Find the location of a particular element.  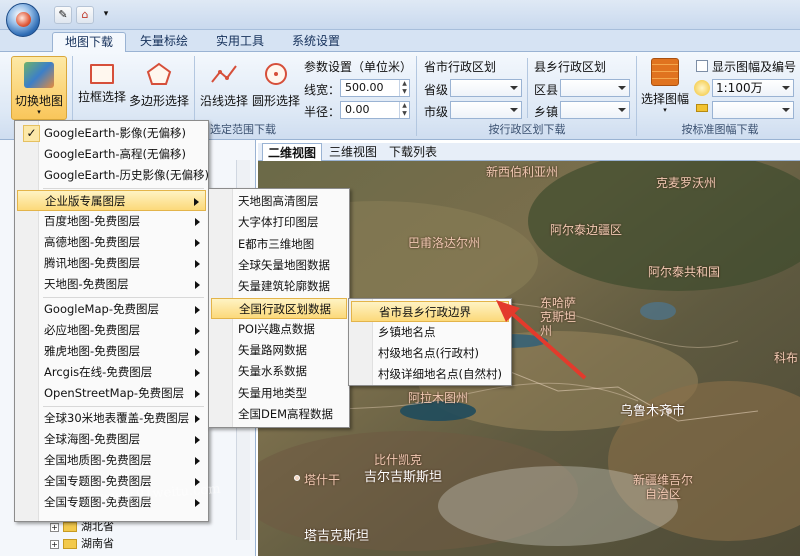

enterprise-layer-item: POI兴趣点数据 is located at coordinates (279, 329).